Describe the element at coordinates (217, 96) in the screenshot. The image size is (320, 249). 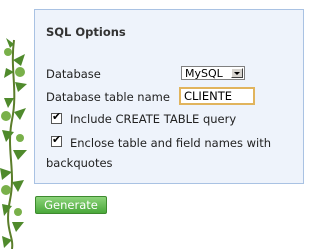
I see `table-name-input: CLIENTE` at that location.